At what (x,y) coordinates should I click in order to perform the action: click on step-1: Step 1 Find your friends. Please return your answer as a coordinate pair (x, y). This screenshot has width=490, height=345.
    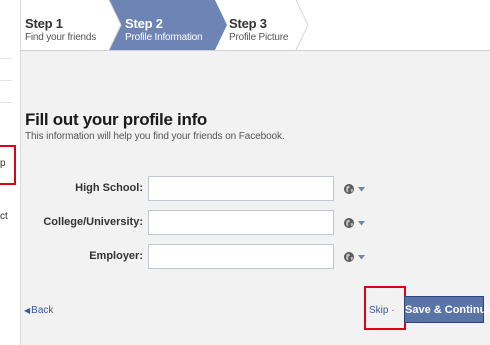
    Looking at the image, I should click on (71, 25).